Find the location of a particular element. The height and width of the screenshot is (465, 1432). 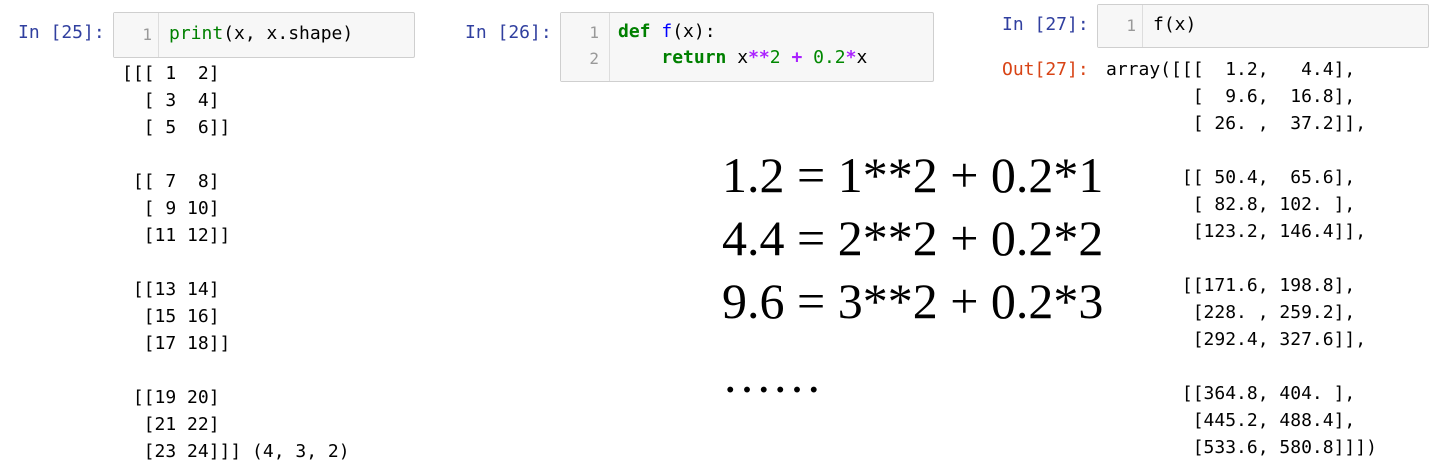

code-line: f(x) is located at coordinates (1174, 24).